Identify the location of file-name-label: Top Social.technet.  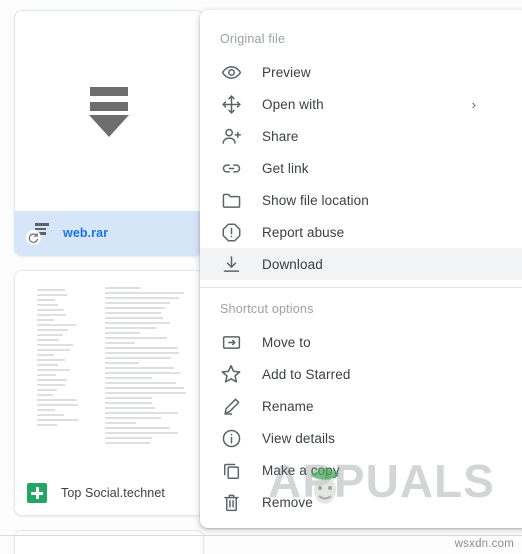
(113, 493).